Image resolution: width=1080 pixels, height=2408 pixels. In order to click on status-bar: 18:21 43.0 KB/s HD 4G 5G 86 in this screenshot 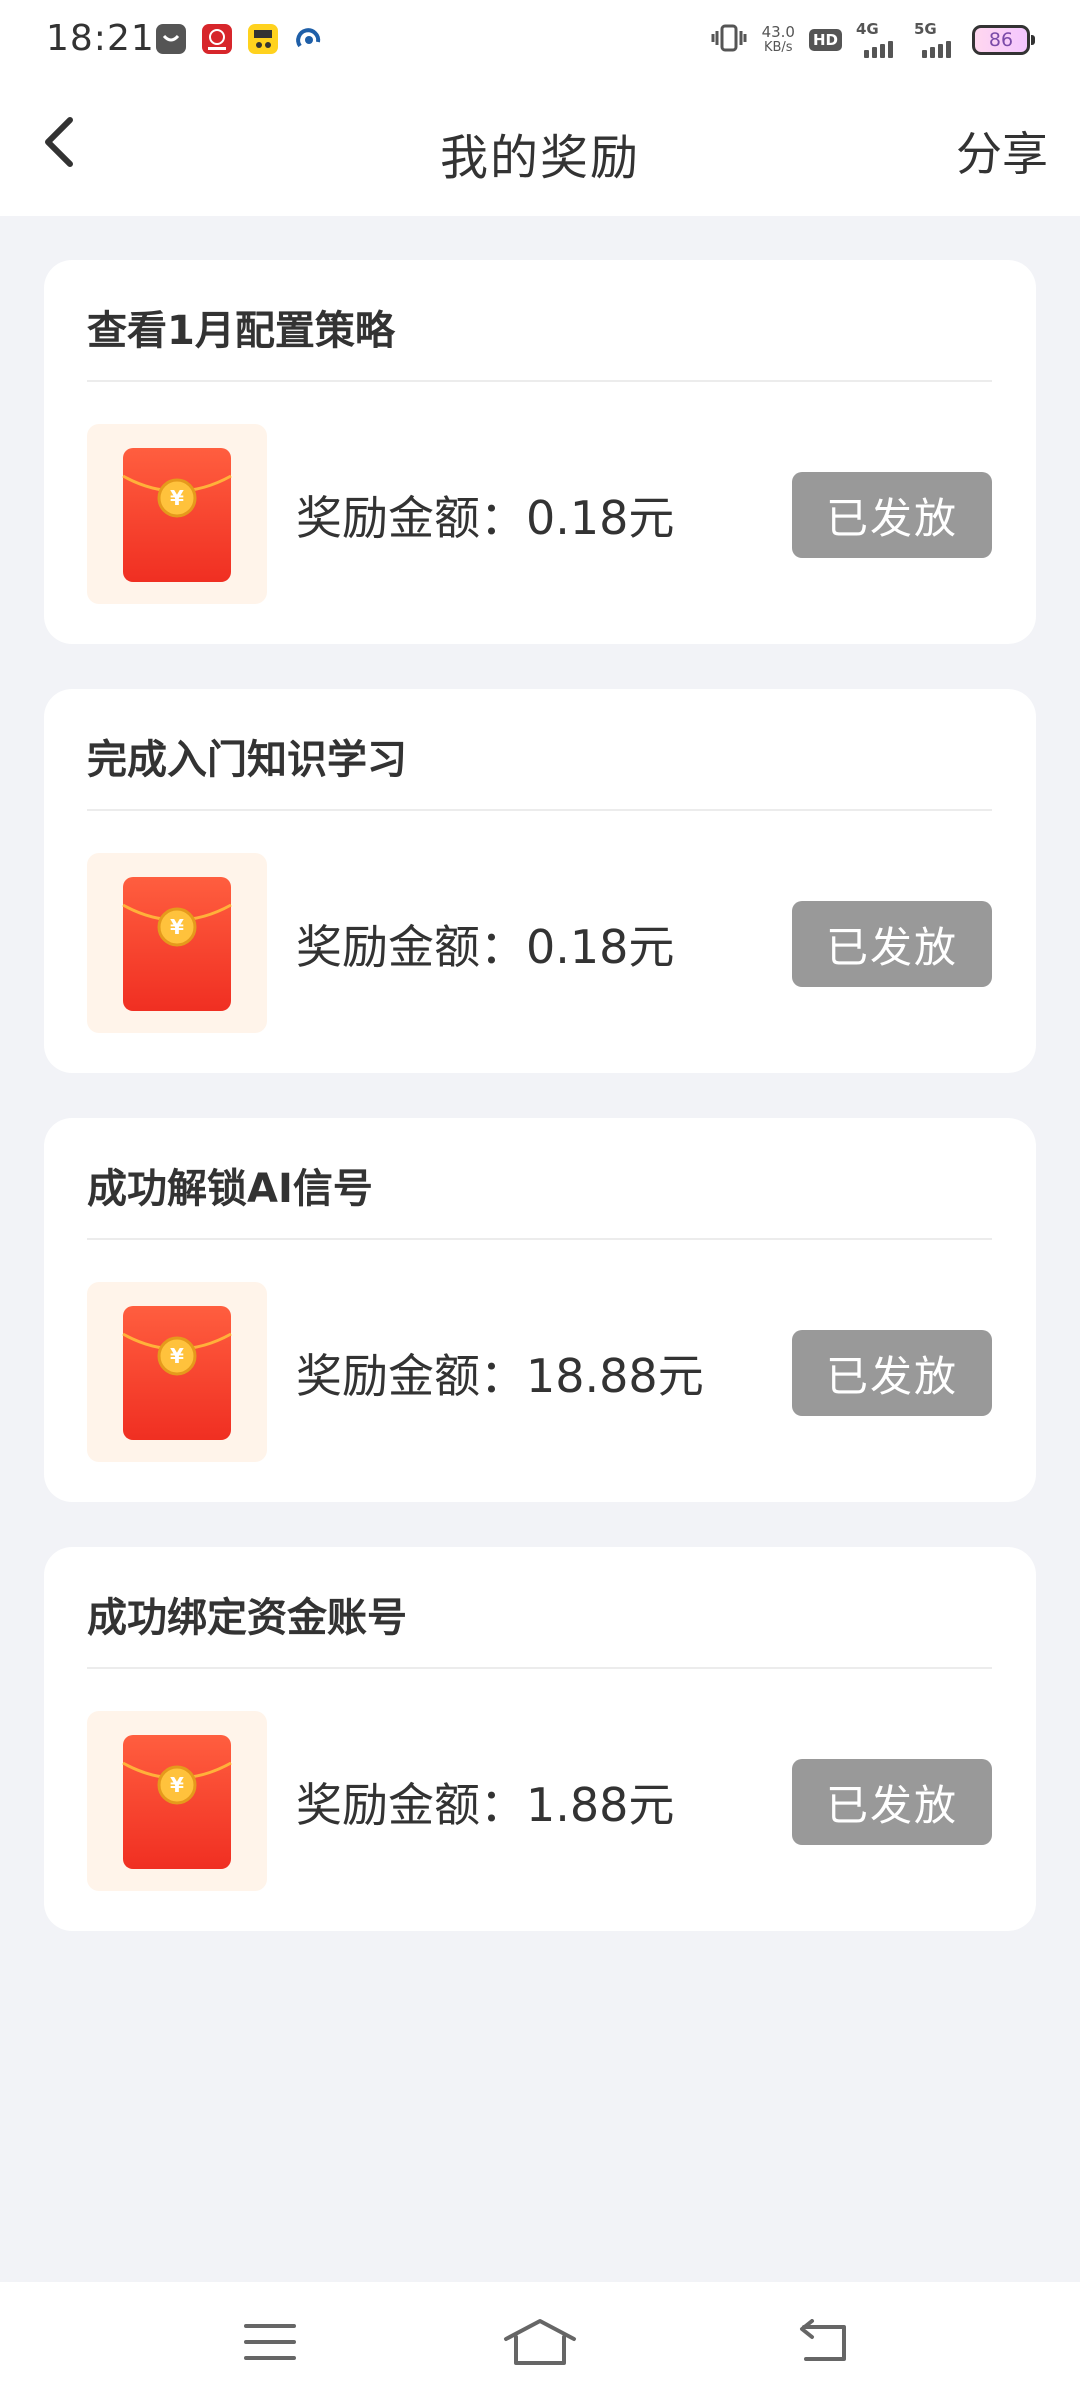, I will do `click(540, 40)`.